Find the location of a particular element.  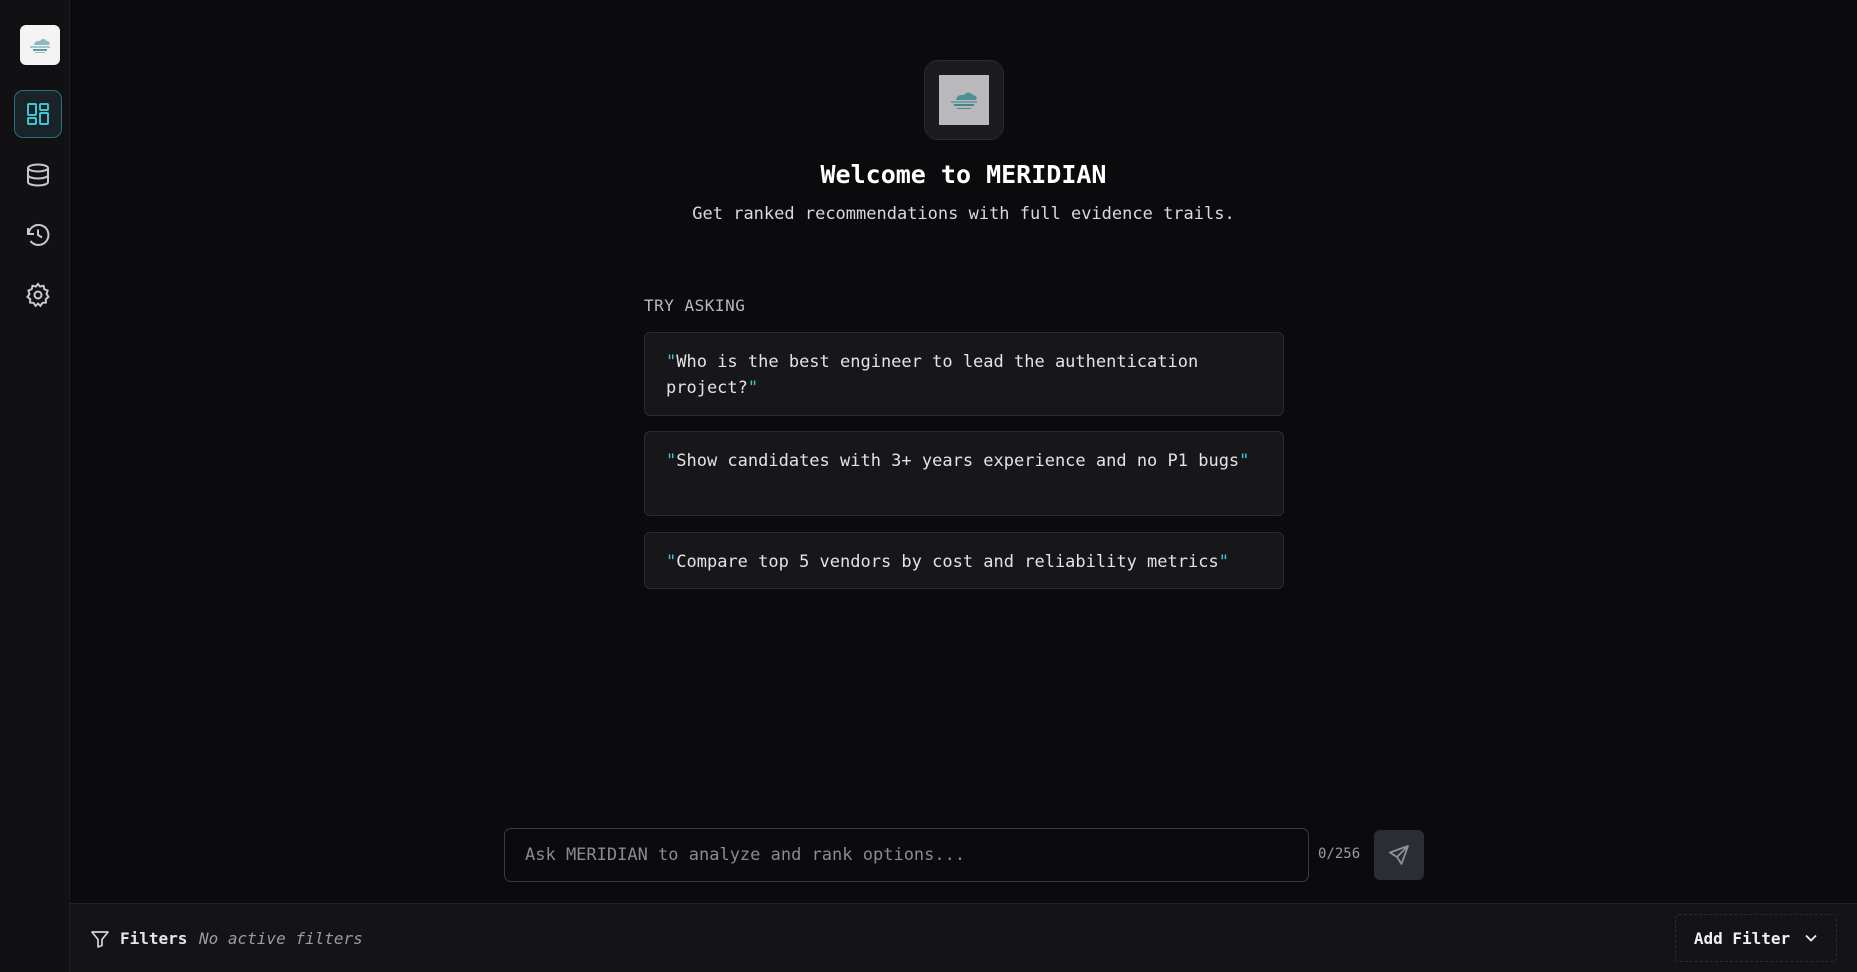

app-logo is located at coordinates (40, 45).